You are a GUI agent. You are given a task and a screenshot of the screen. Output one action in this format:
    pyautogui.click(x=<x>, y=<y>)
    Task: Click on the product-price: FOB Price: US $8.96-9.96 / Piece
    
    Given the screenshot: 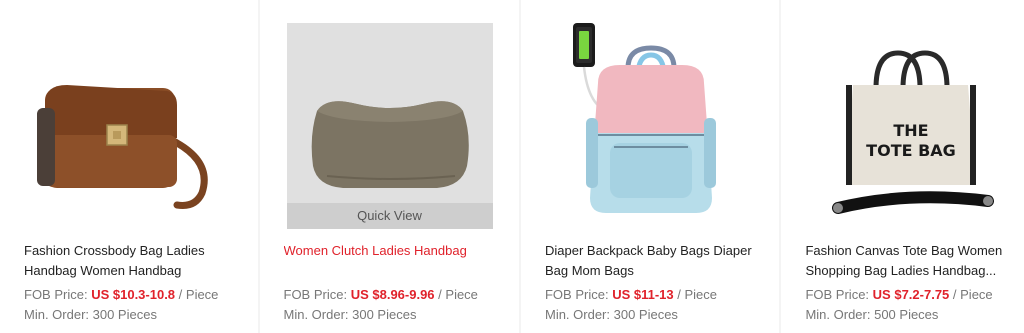 What is the action you would take?
    pyautogui.click(x=381, y=294)
    